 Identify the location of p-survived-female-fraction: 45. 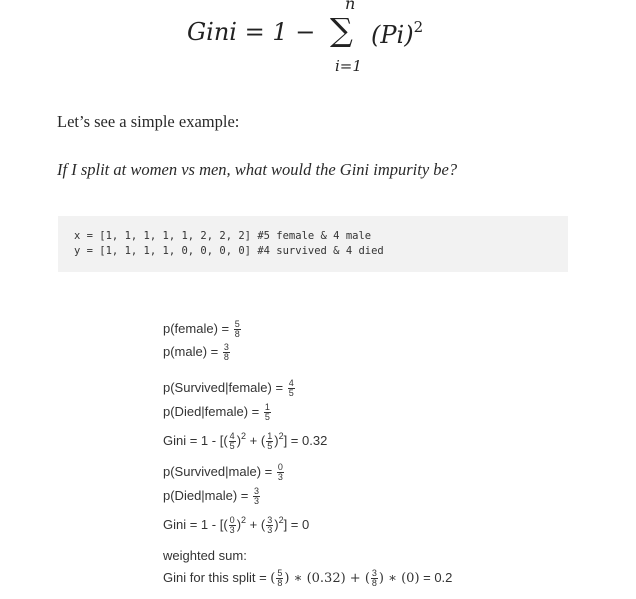
(291, 389).